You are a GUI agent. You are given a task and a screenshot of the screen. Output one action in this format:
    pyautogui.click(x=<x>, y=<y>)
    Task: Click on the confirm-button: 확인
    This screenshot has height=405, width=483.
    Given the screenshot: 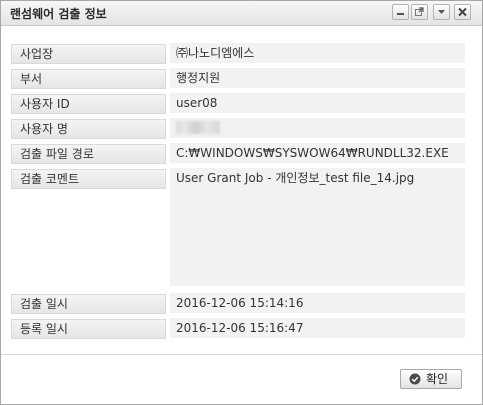 What is the action you would take?
    pyautogui.click(x=431, y=379)
    